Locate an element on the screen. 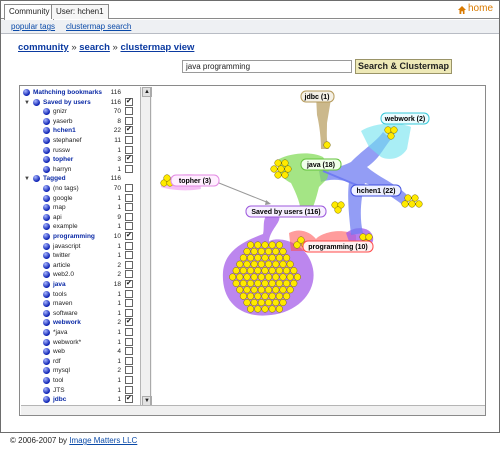  tree-tag-java: *java 1 is located at coordinates (87, 332).